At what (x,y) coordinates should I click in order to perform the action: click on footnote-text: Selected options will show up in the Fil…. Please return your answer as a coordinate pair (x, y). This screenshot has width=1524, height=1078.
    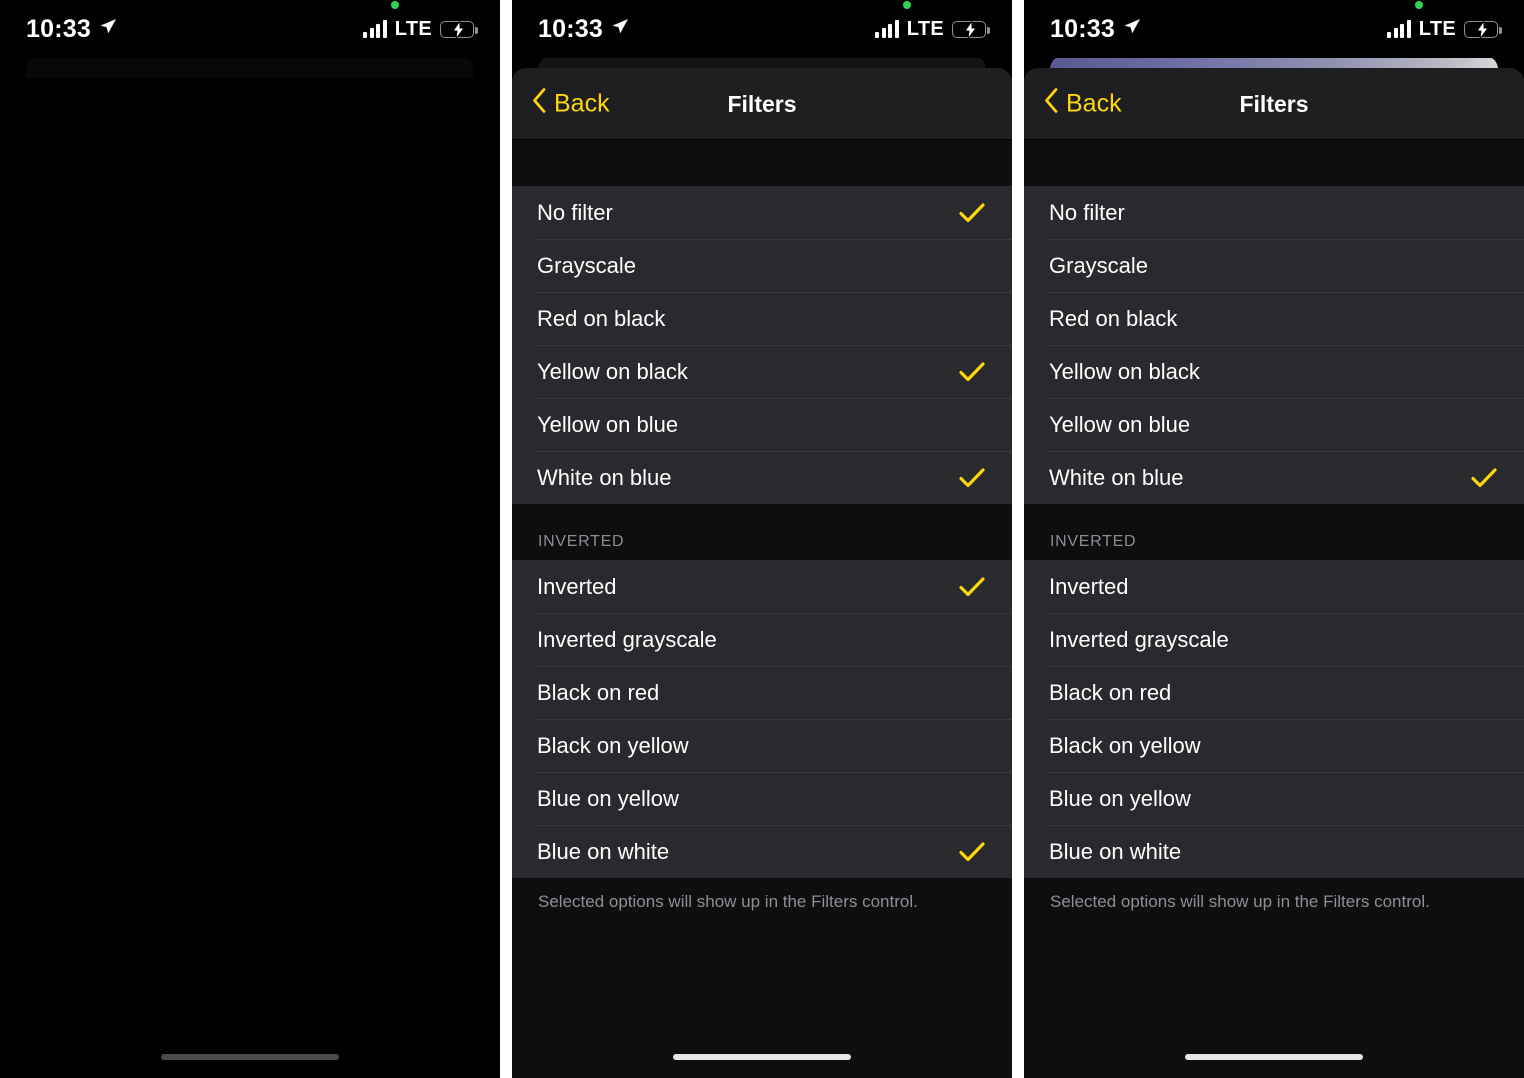
    Looking at the image, I should click on (728, 901).